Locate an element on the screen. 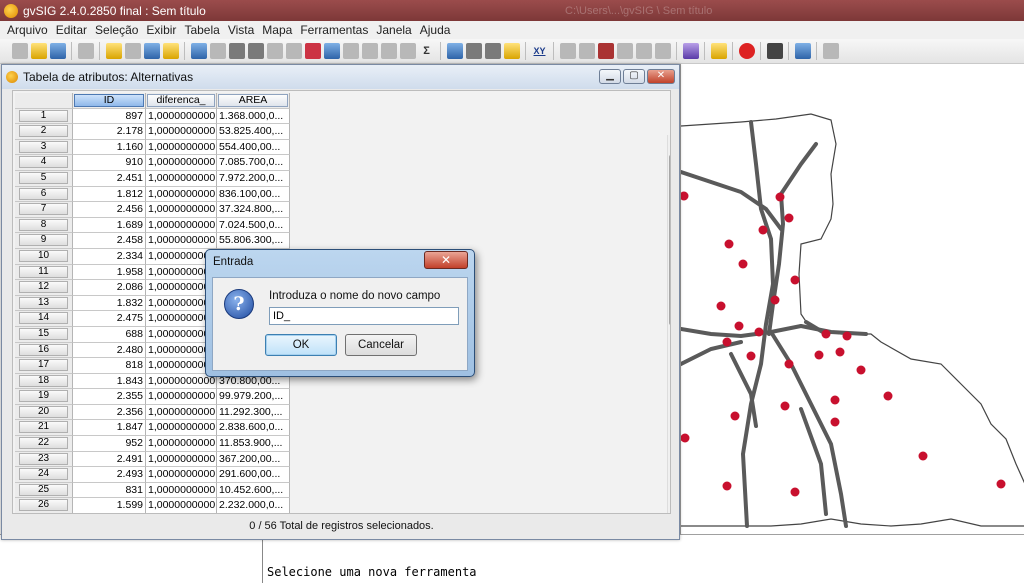  remove-column-icon is located at coordinates (312, 51).